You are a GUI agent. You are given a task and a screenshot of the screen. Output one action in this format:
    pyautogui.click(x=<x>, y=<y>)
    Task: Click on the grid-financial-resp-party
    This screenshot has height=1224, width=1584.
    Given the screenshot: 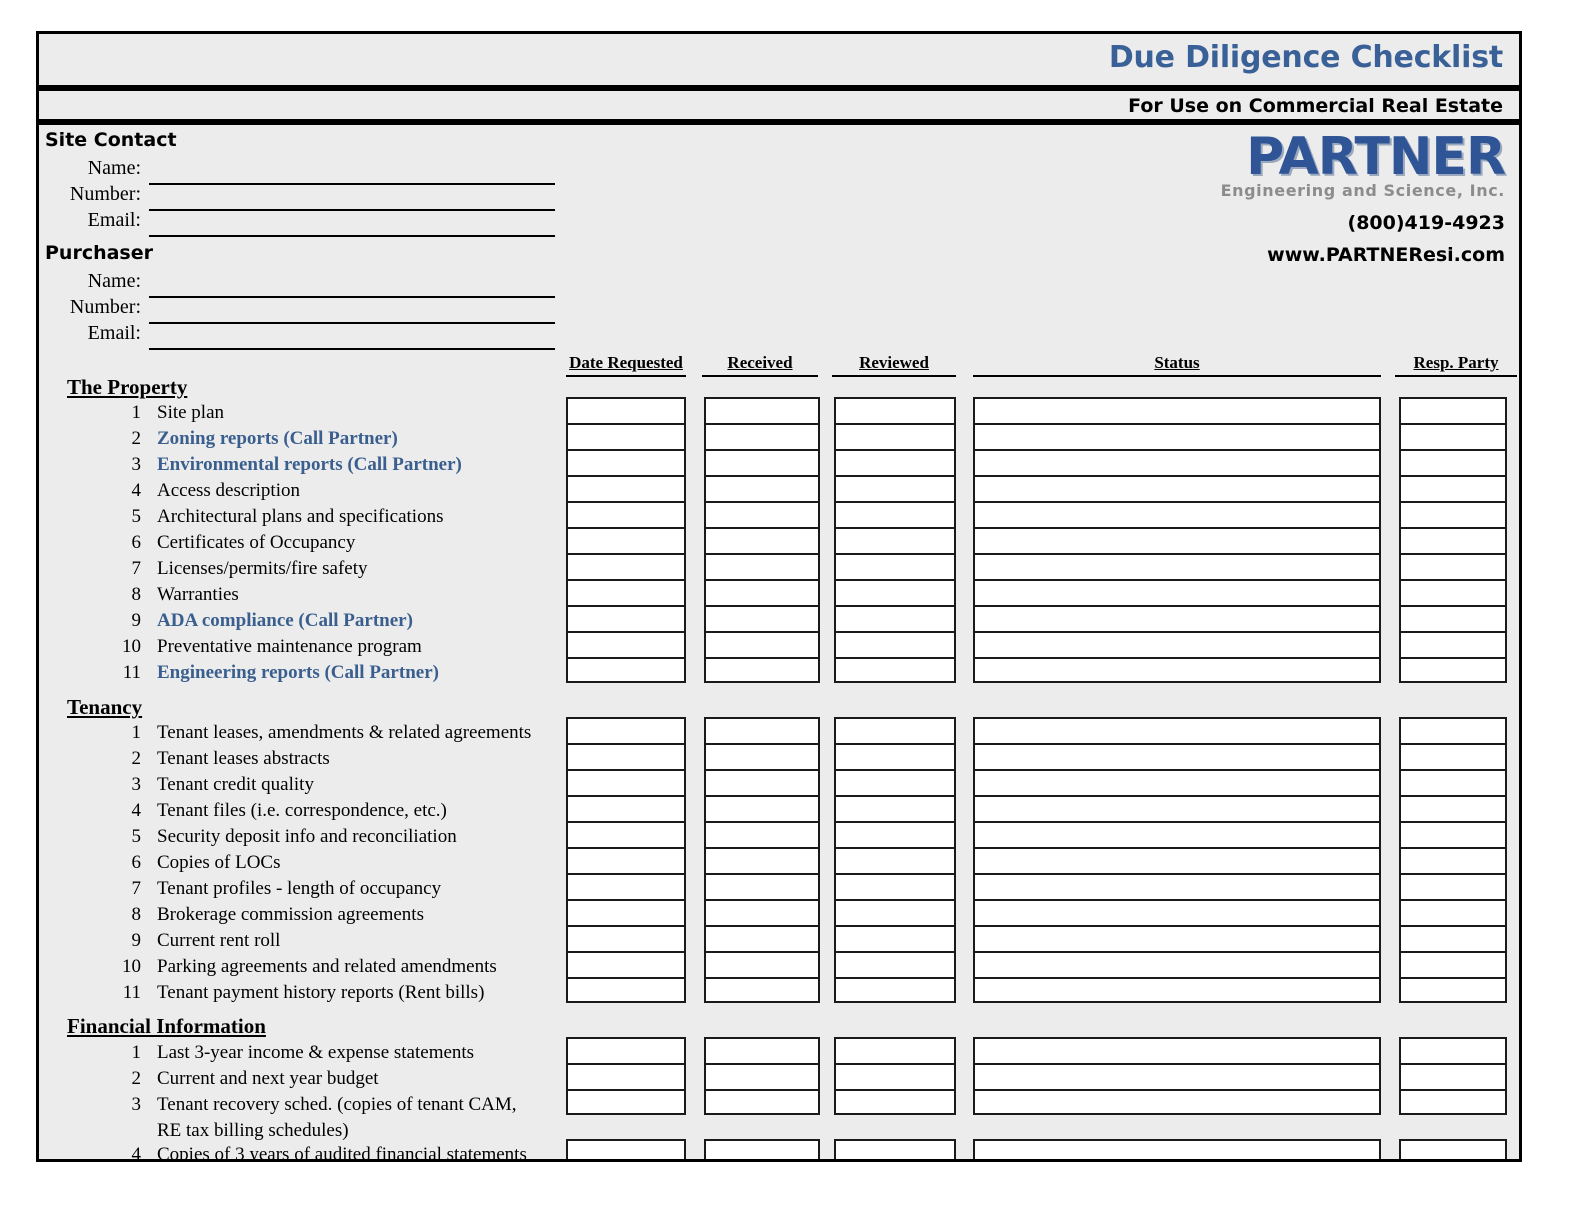 What is the action you would take?
    pyautogui.click(x=1453, y=1076)
    